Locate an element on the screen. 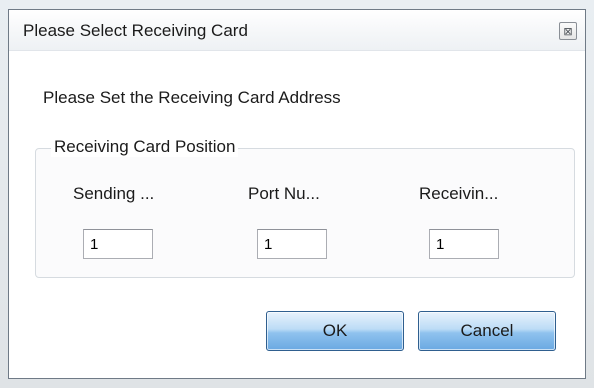 The image size is (594, 388). dialog-title: Please Select Receiving Card is located at coordinates (135, 30).